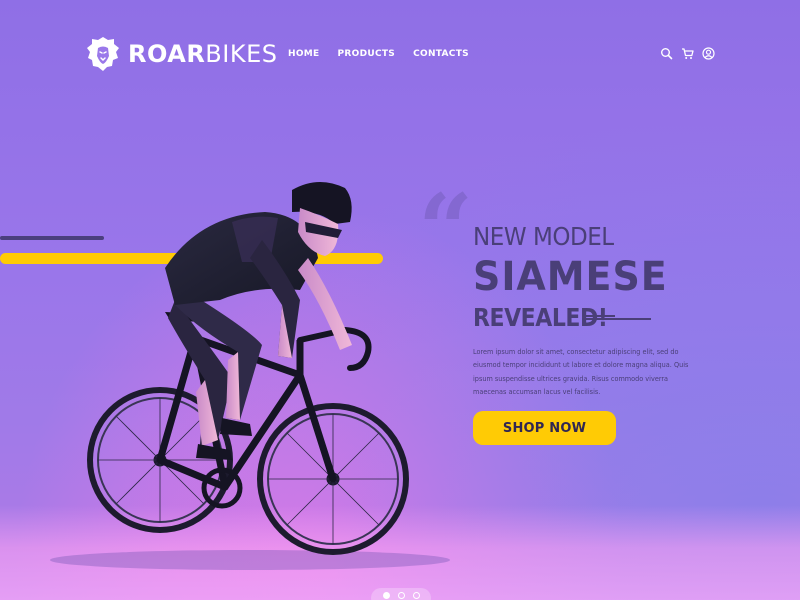 The image size is (800, 600). What do you see at coordinates (540, 317) in the screenshot?
I see `hero-line-3: REVEALED!` at bounding box center [540, 317].